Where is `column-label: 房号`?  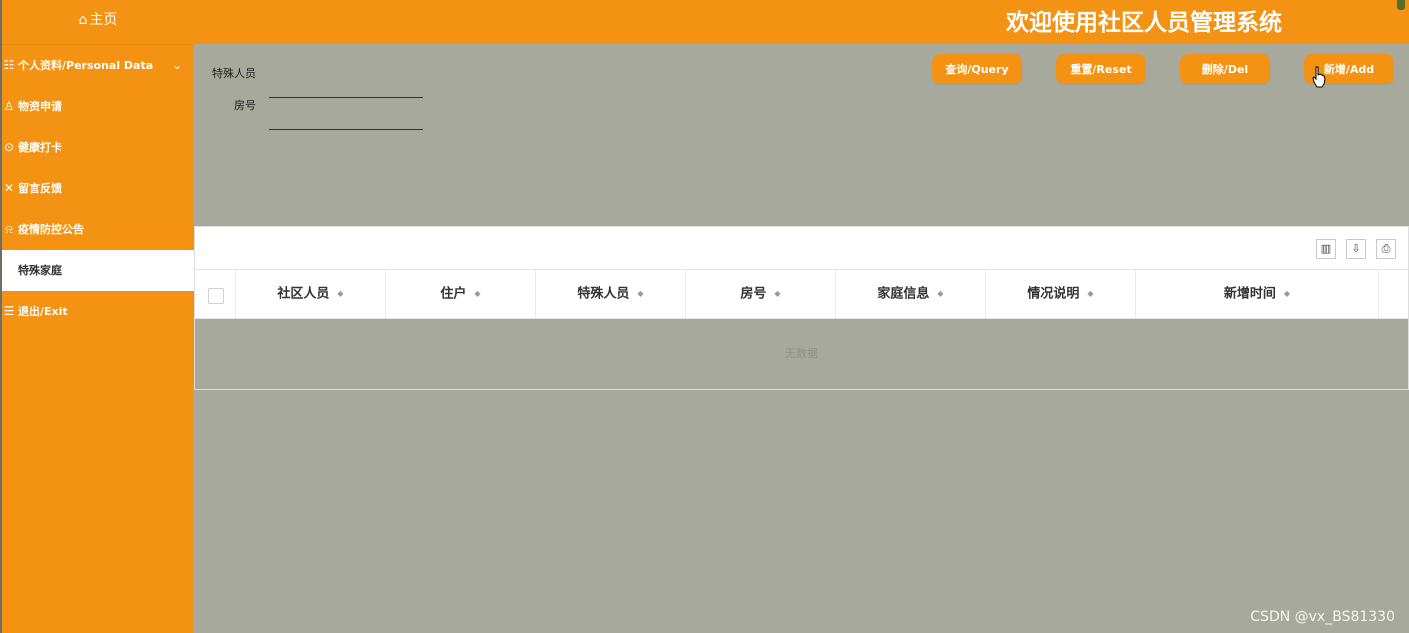 column-label: 房号 is located at coordinates (753, 294).